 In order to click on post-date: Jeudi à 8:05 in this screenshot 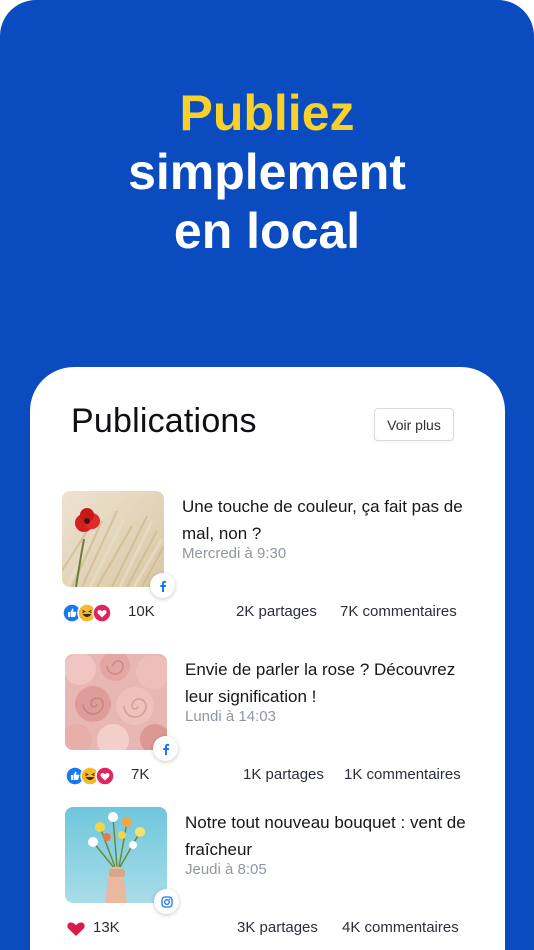, I will do `click(226, 869)`.